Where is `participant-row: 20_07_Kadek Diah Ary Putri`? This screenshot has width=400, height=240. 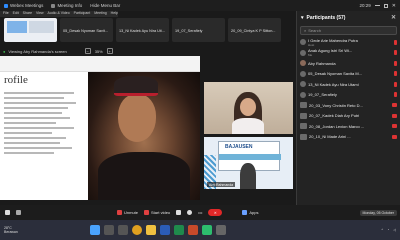 participant-row: 20_07_Kadek Diah Ary Putri is located at coordinates (348, 116).